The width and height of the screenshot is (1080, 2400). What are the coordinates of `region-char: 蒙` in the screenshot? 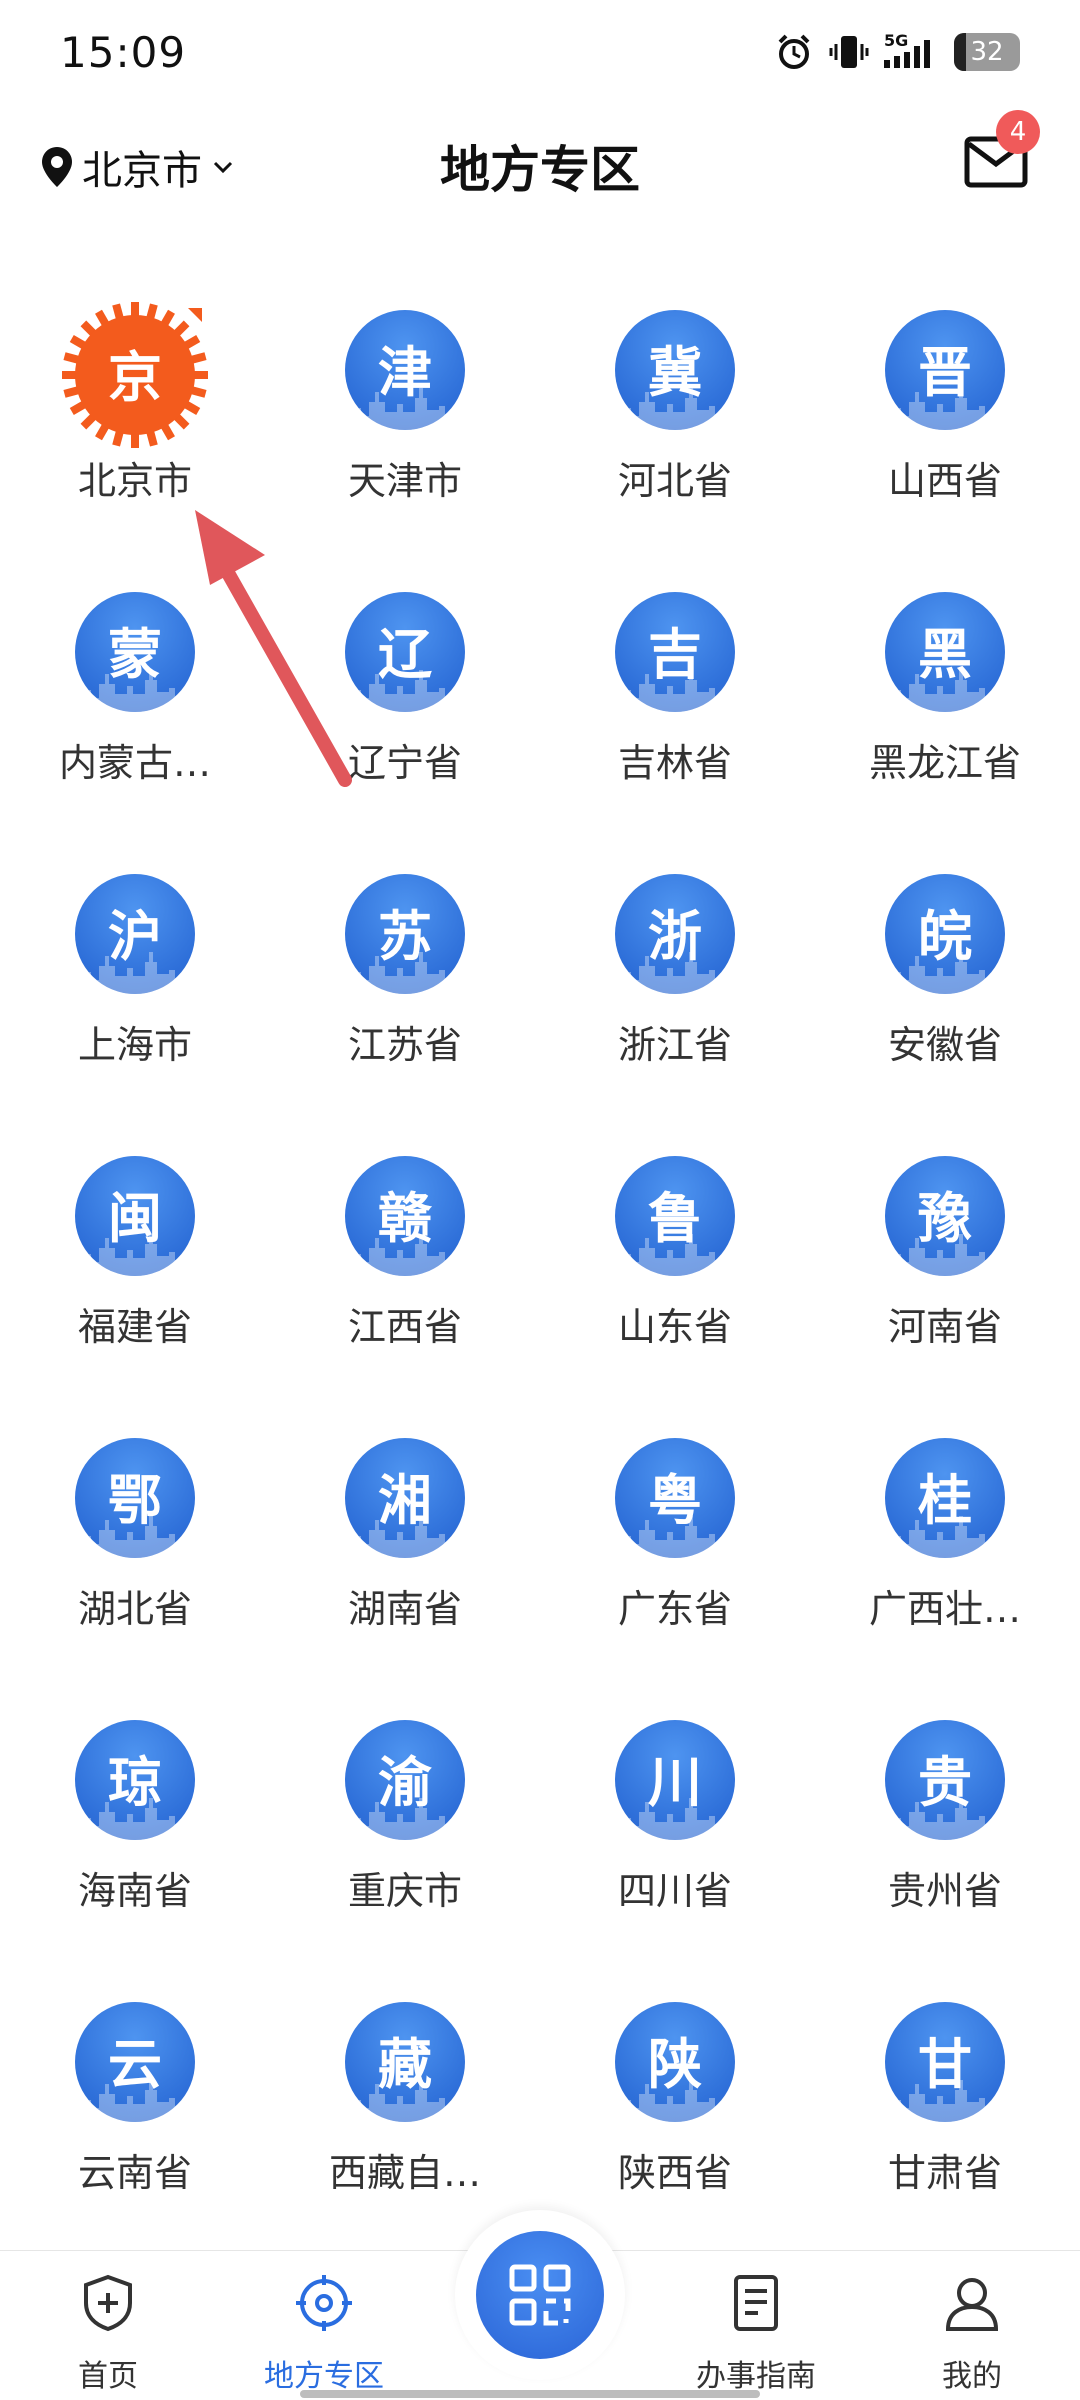 It's located at (135, 654).